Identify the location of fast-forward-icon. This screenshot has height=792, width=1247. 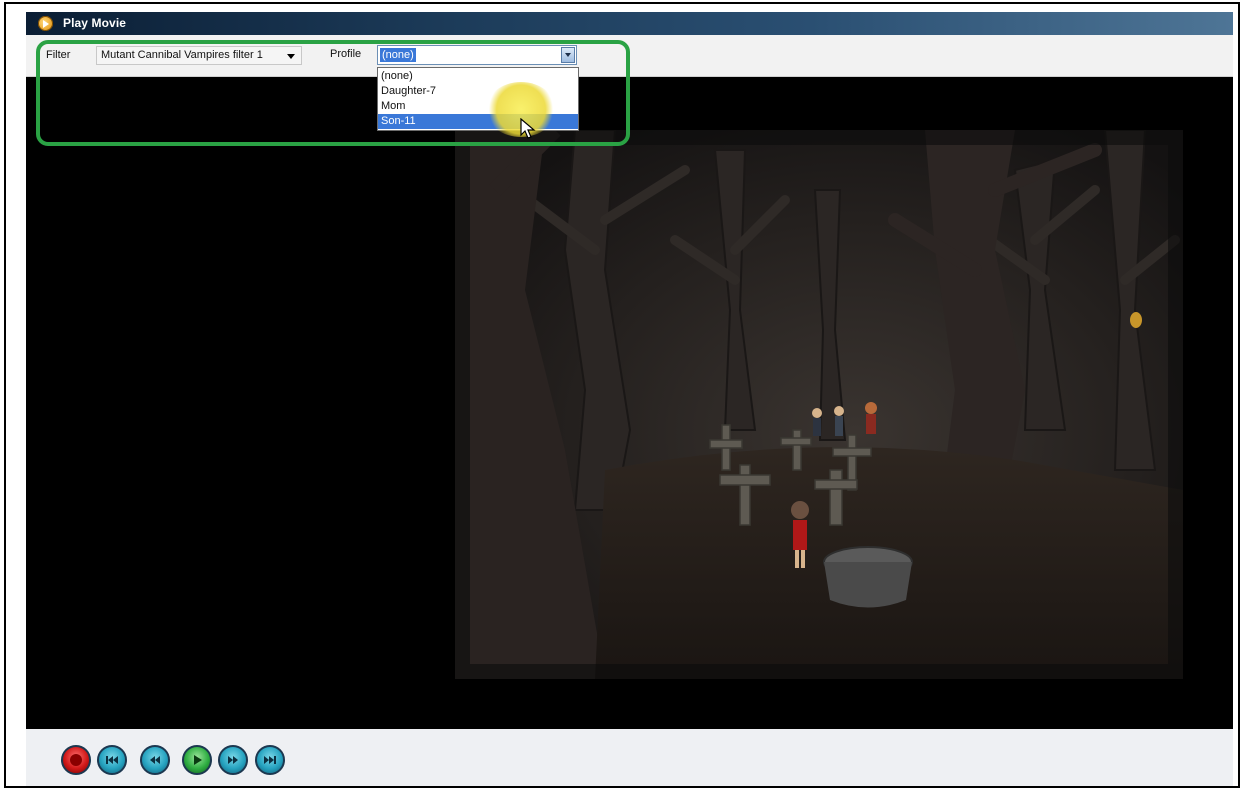
(233, 760).